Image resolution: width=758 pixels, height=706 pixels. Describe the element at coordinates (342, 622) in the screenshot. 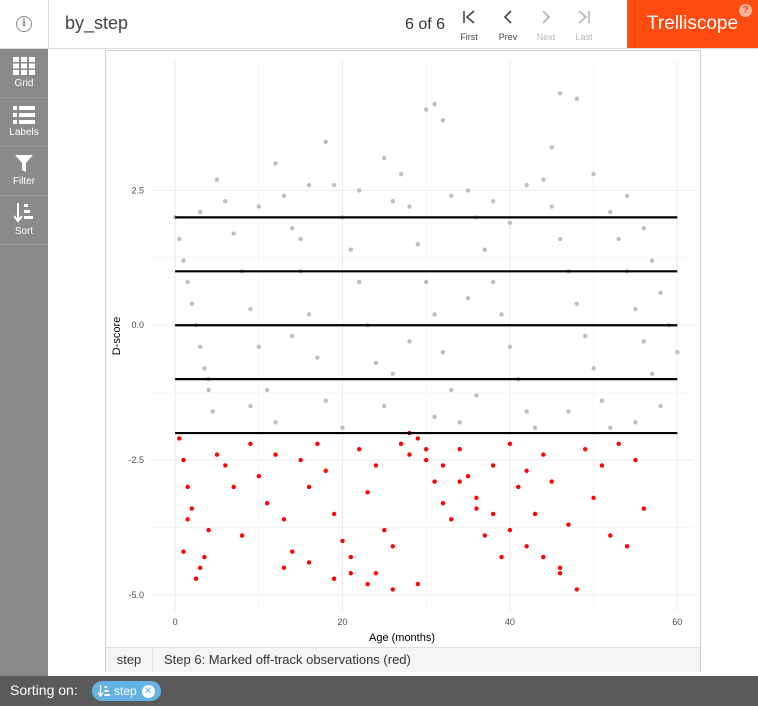

I see `x-tick-label: 20` at that location.